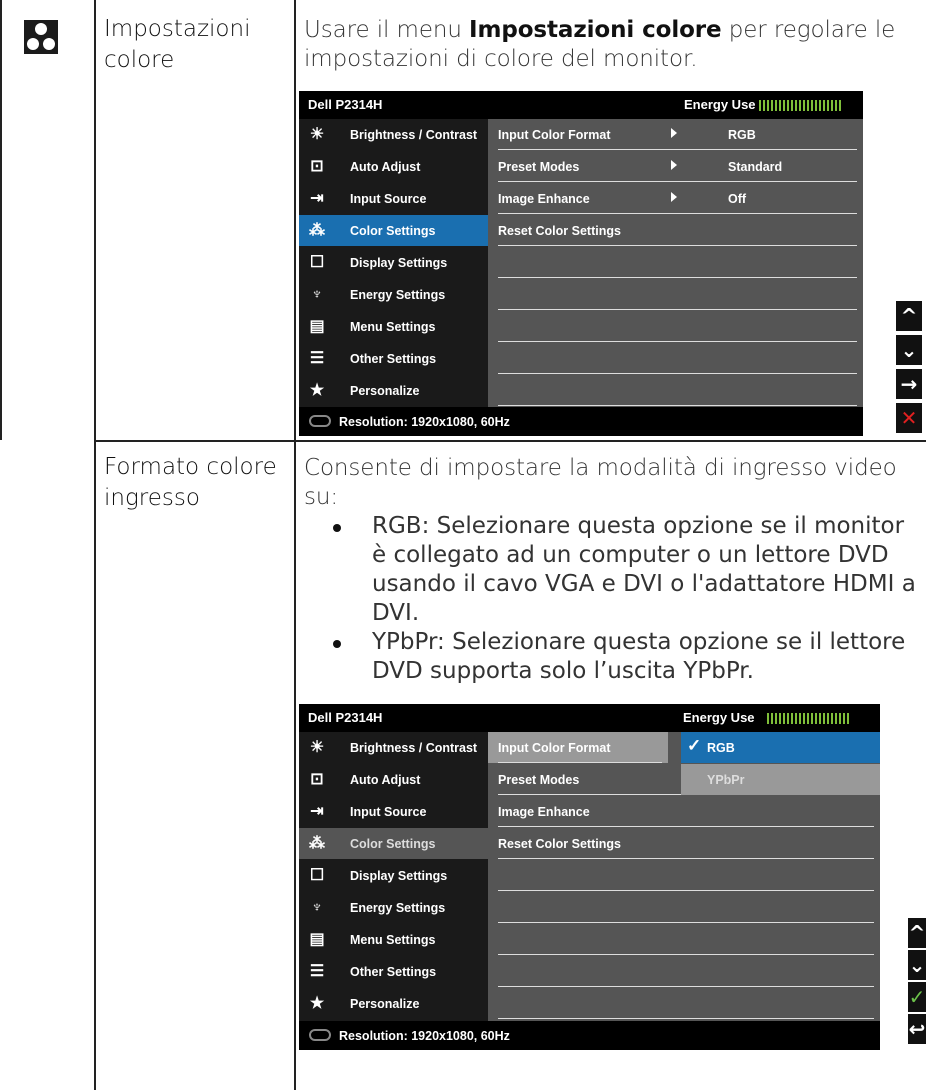 The width and height of the screenshot is (926, 1090). I want to click on osd-submenu-value: Off, so click(737, 199).